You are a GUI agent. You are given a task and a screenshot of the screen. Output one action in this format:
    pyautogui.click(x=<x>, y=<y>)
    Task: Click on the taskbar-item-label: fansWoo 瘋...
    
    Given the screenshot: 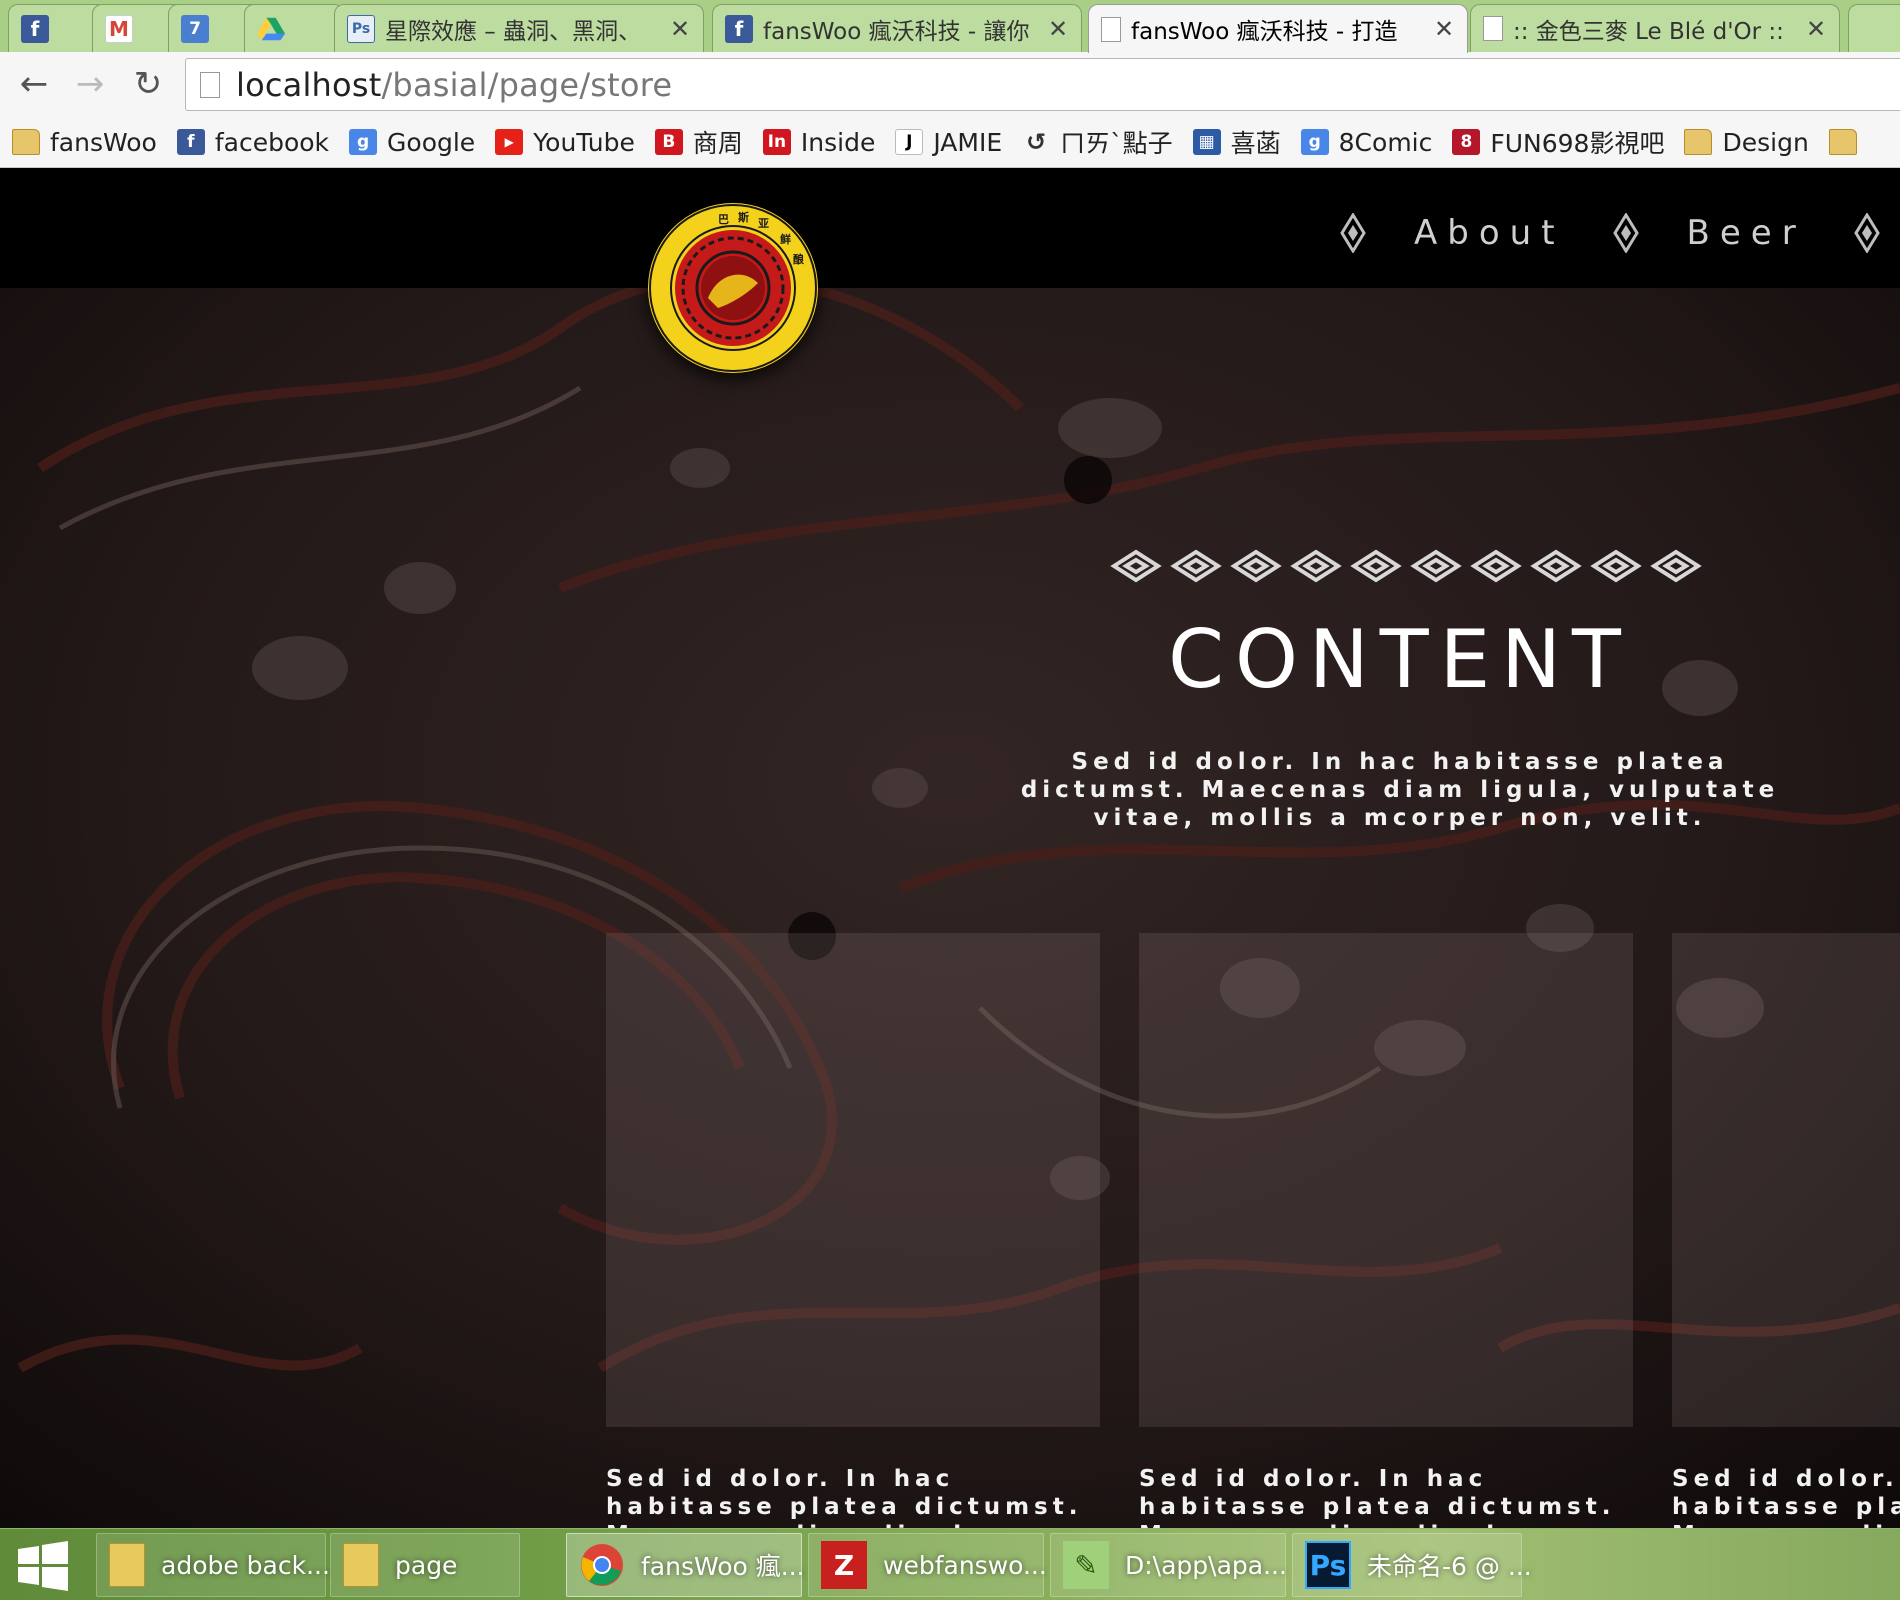 What is the action you would take?
    pyautogui.click(x=723, y=1566)
    